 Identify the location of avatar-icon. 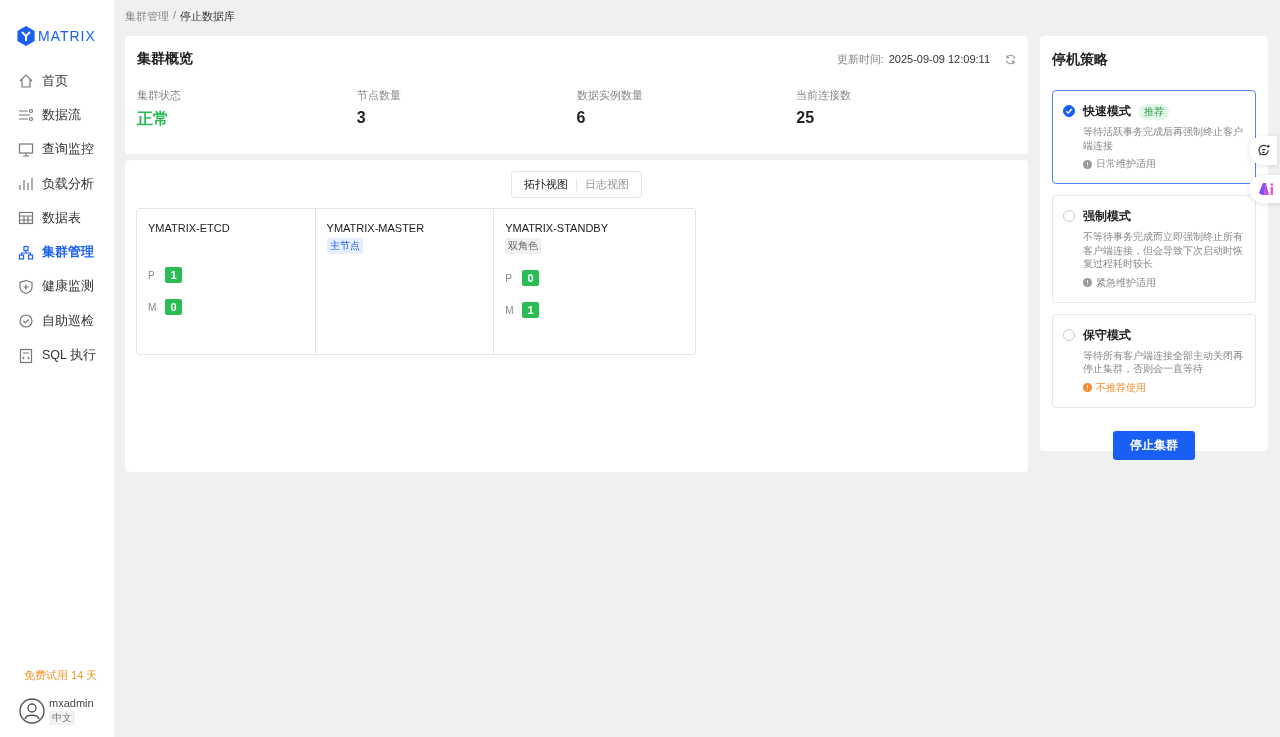
(32, 711).